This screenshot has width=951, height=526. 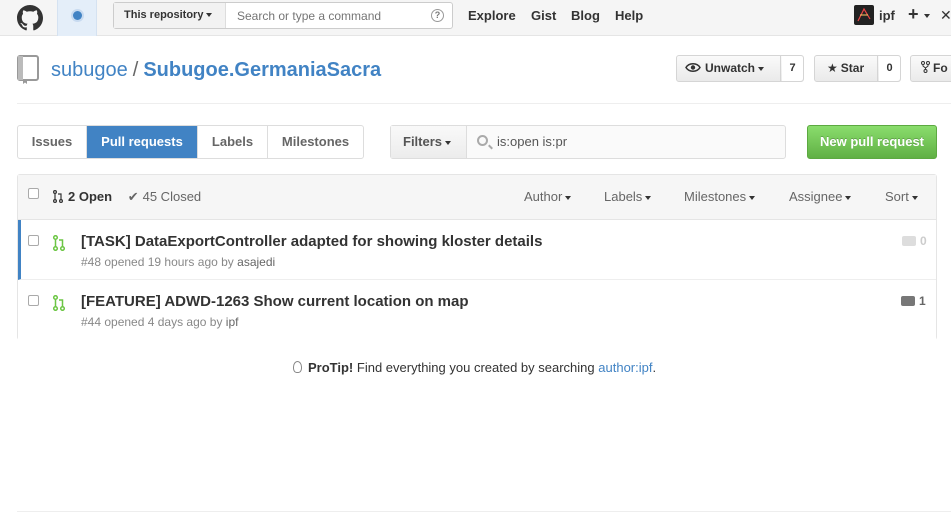 I want to click on closed-filter-link: ✔ 45 Closed, so click(x=164, y=196).